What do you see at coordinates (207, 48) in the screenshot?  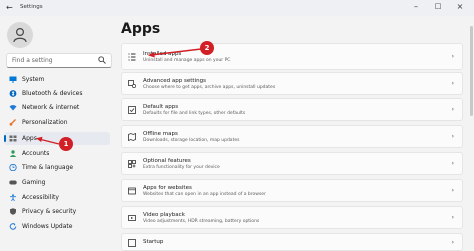 I see `annotation-badge-2: 2` at bounding box center [207, 48].